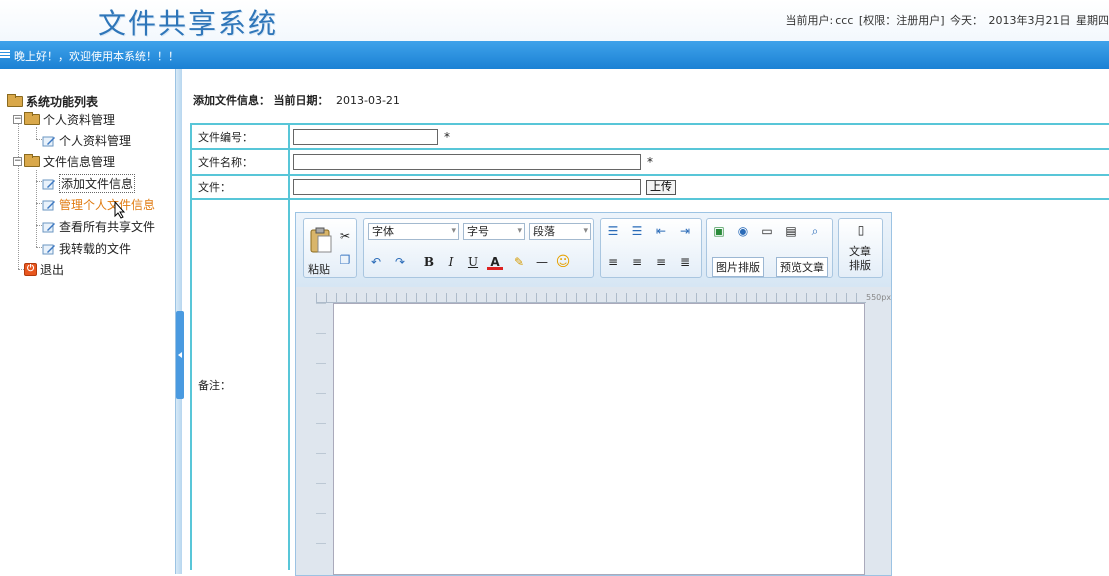  Describe the element at coordinates (901, 20) in the screenshot. I see `user-role: [权限：注册用户]` at that location.